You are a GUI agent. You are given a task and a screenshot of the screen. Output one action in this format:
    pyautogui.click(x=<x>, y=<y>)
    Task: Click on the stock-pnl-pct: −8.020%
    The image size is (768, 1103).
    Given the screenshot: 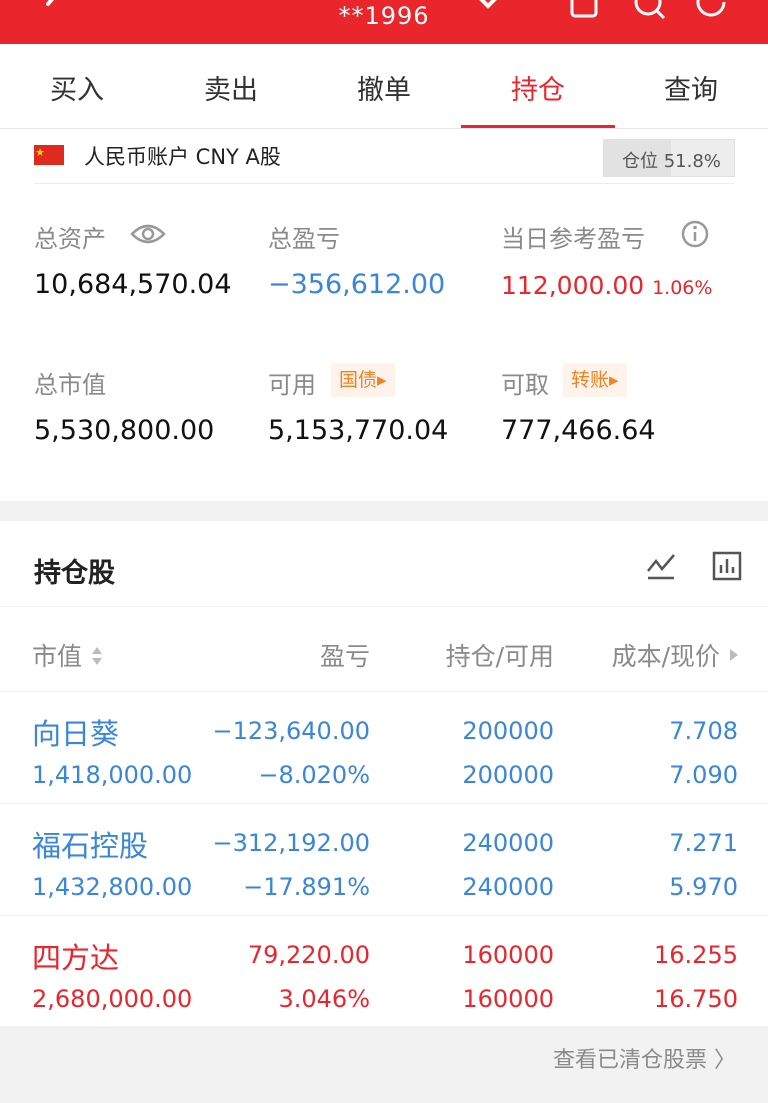 What is the action you would take?
    pyautogui.click(x=314, y=775)
    